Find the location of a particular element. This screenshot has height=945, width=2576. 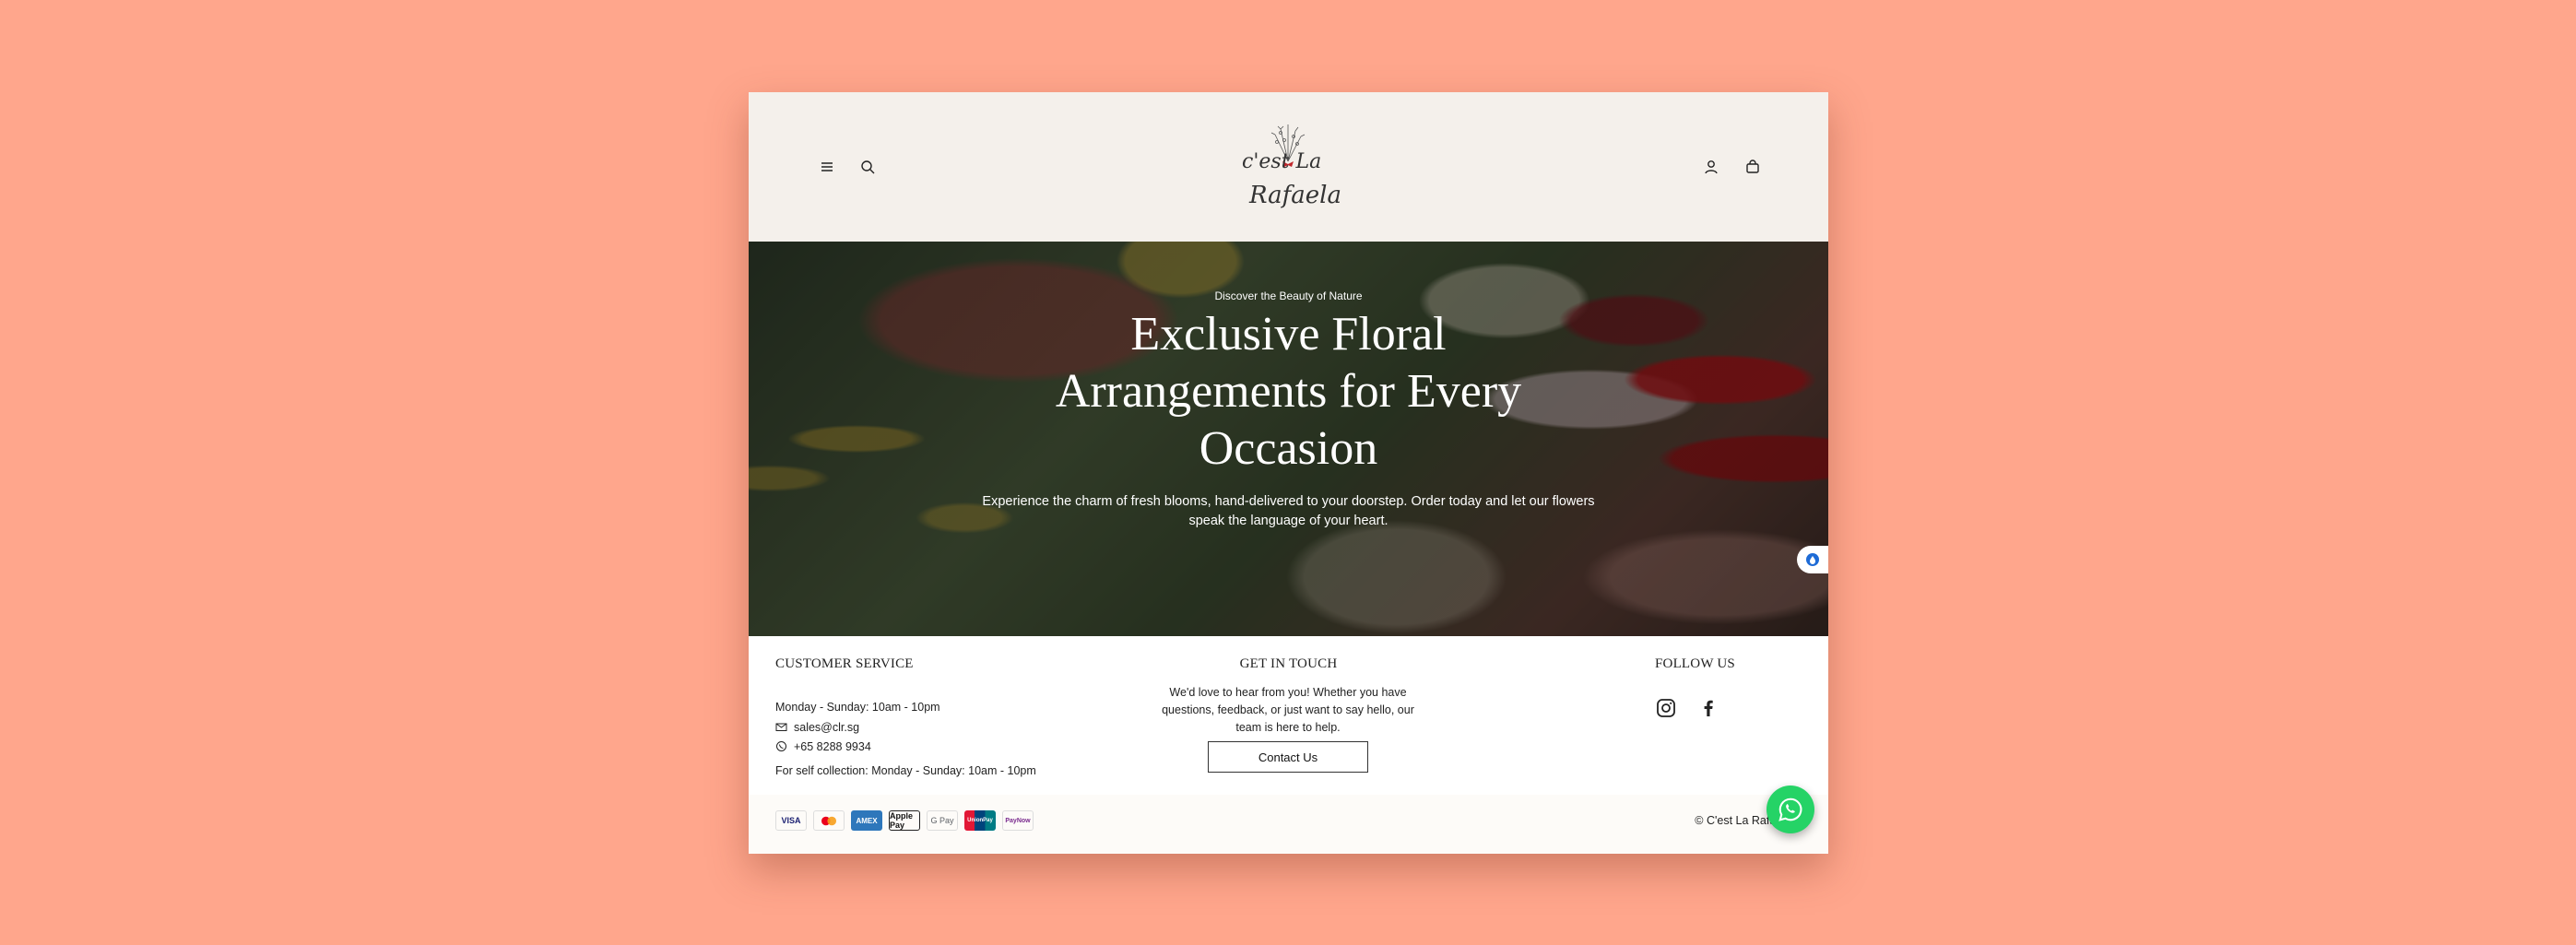

visa-icon: VISA is located at coordinates (791, 820).